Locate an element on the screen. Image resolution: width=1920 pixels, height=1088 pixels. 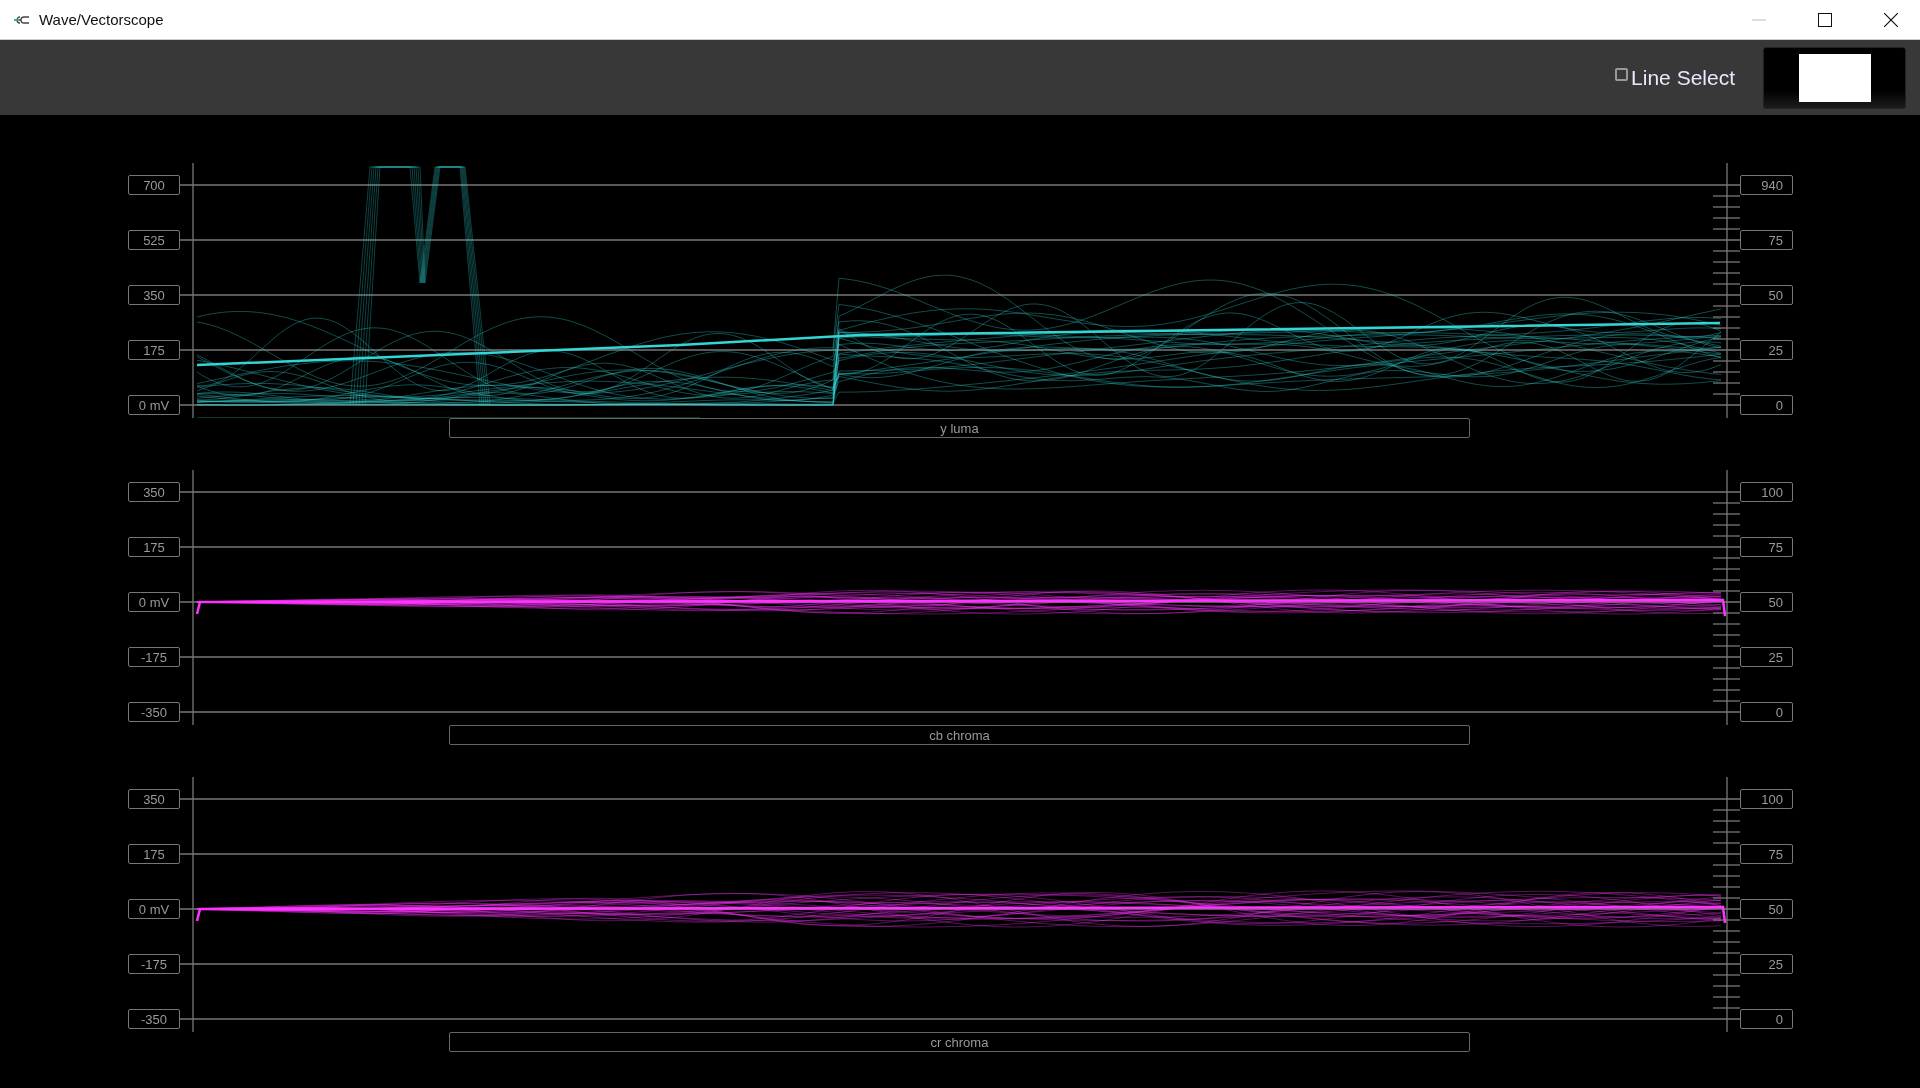
maximize-icon is located at coordinates (1825, 19).